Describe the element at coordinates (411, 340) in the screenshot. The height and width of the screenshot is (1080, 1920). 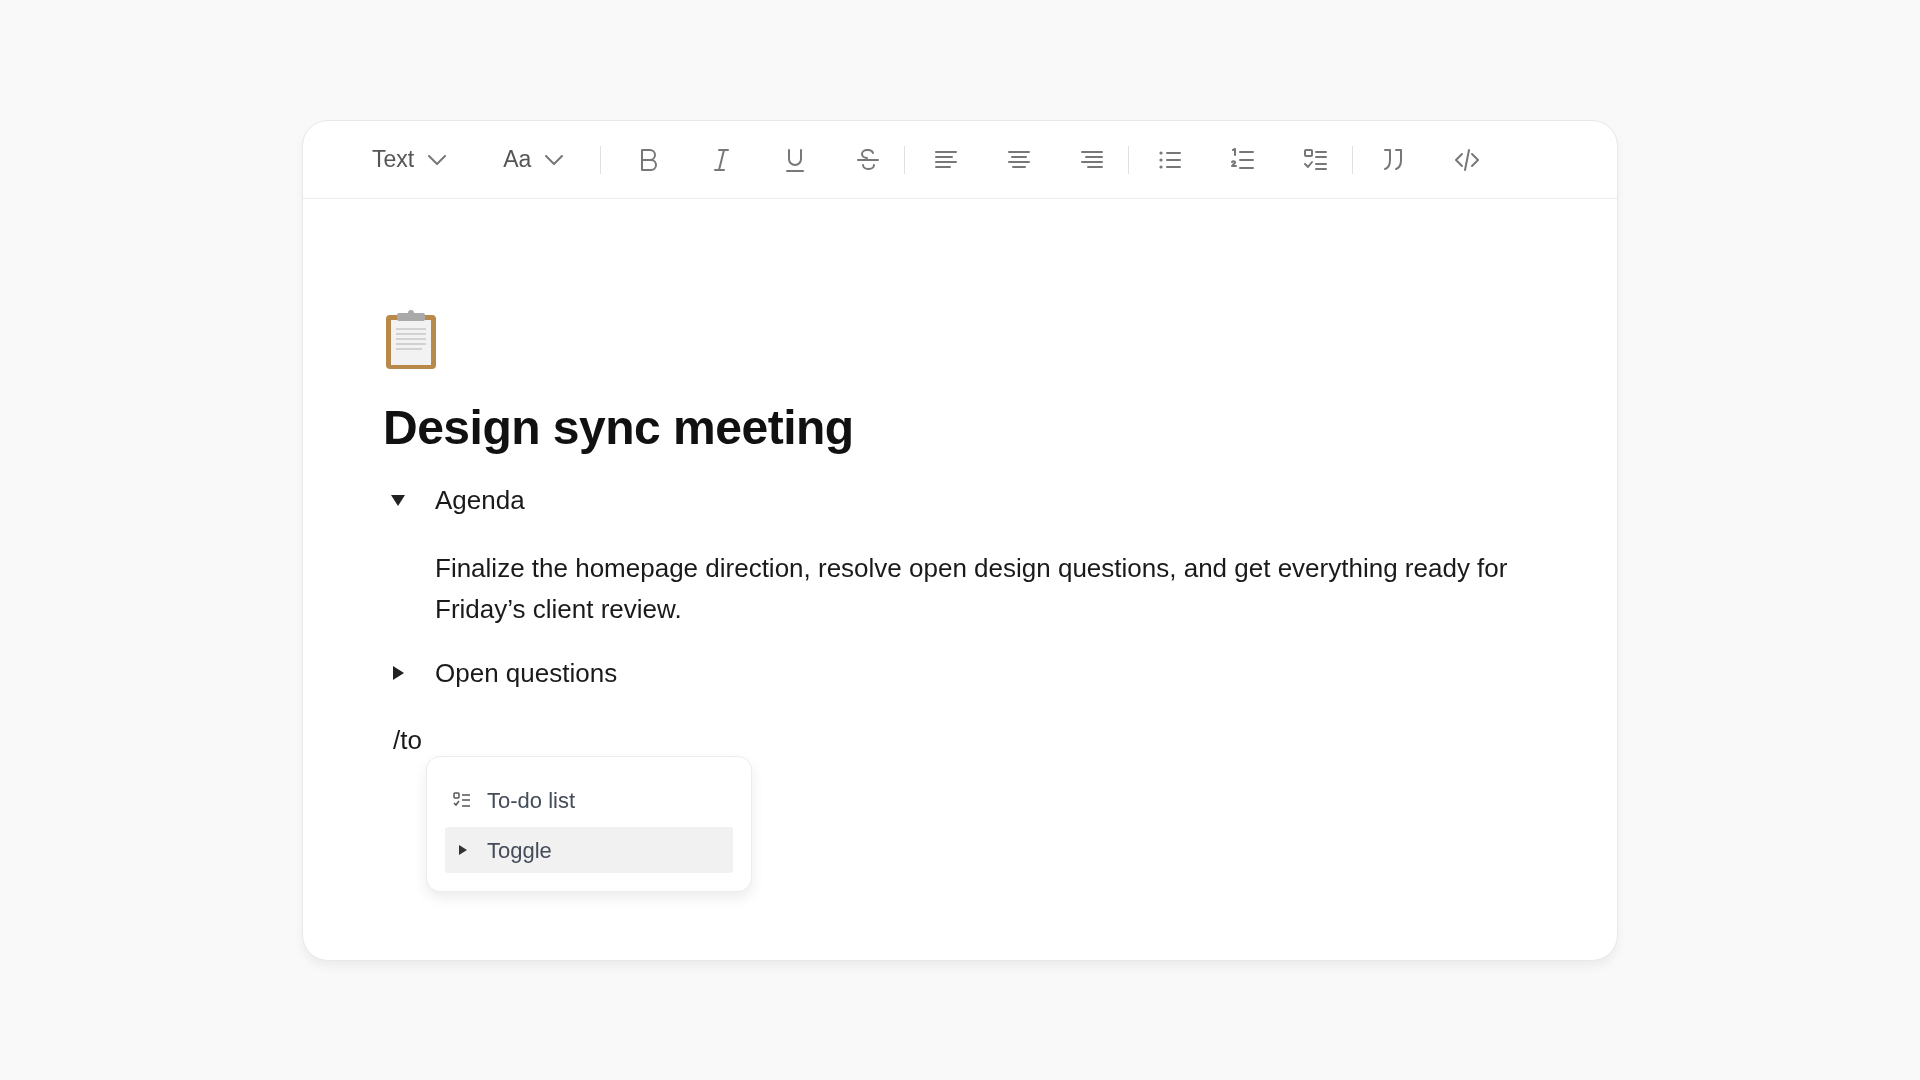
I see `clipboard-icon` at that location.